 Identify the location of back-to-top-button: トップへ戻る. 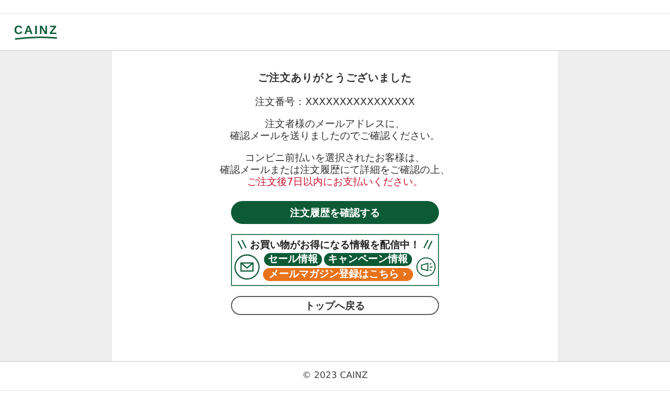
(335, 305).